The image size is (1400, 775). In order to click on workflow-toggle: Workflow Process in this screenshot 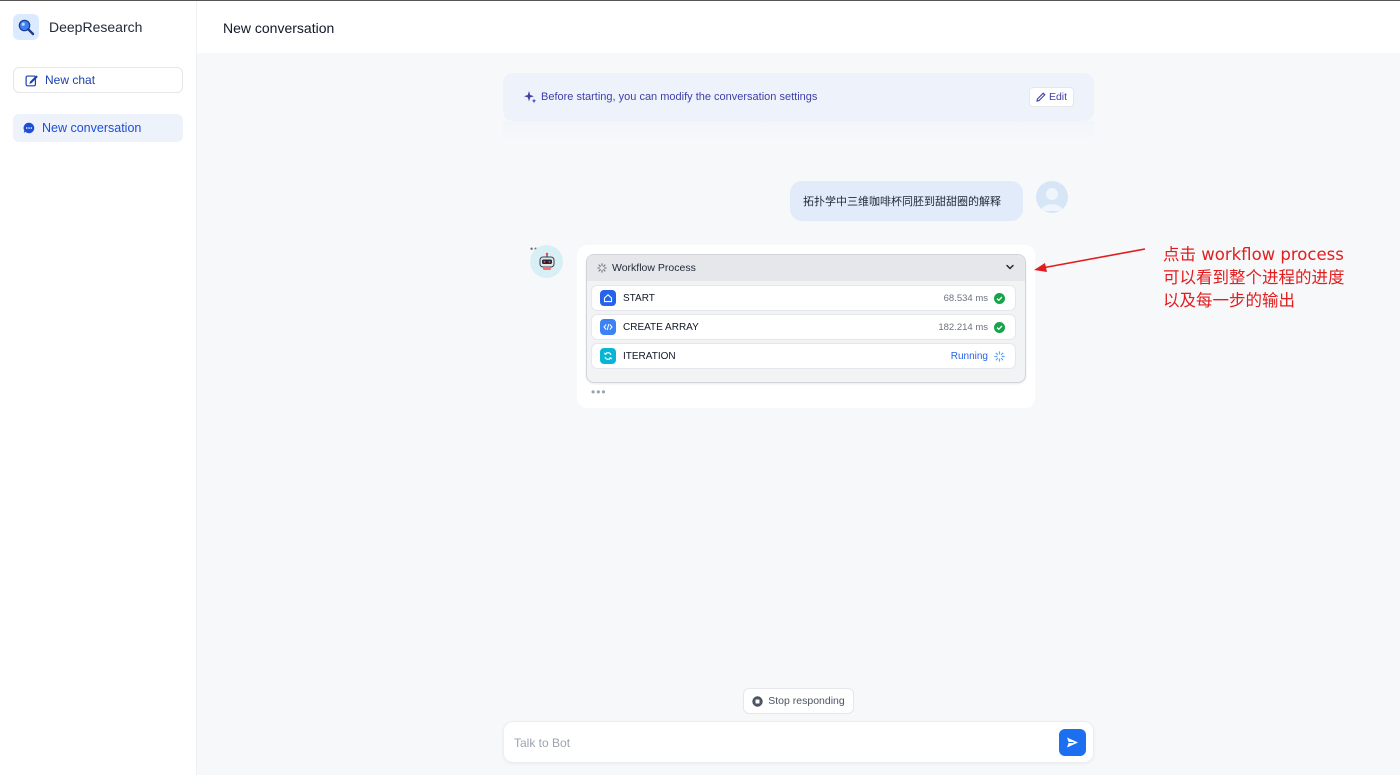, I will do `click(806, 268)`.